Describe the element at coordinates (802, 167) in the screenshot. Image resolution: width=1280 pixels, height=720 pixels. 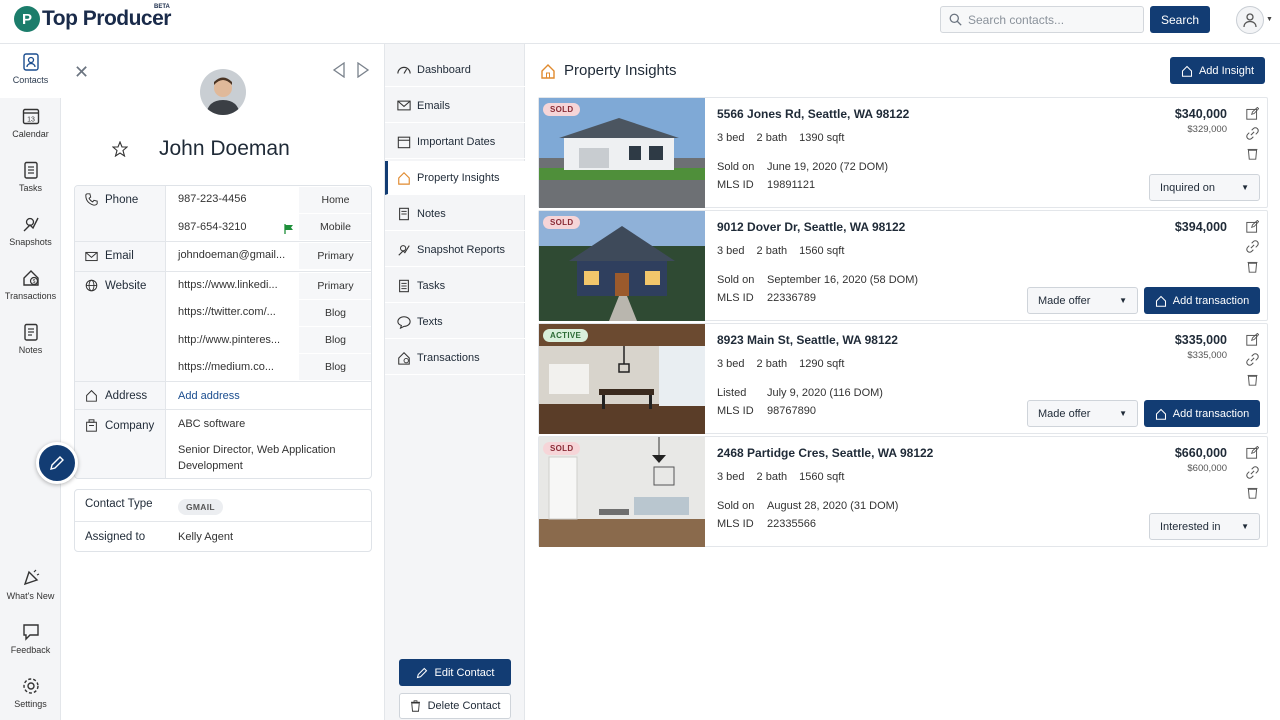
I see `date-line: Sold on June 19, 2020 (72 DOM)` at that location.